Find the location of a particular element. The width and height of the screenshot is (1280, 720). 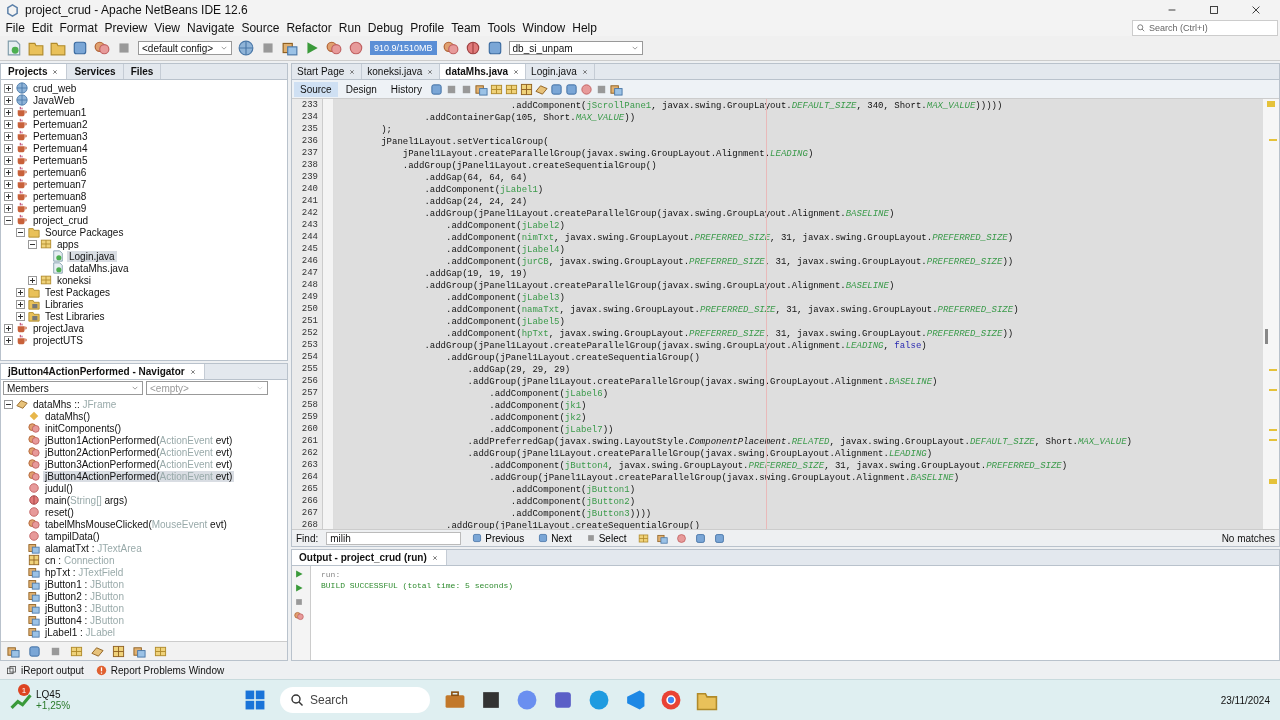

app-icon is located at coordinates (563, 700).